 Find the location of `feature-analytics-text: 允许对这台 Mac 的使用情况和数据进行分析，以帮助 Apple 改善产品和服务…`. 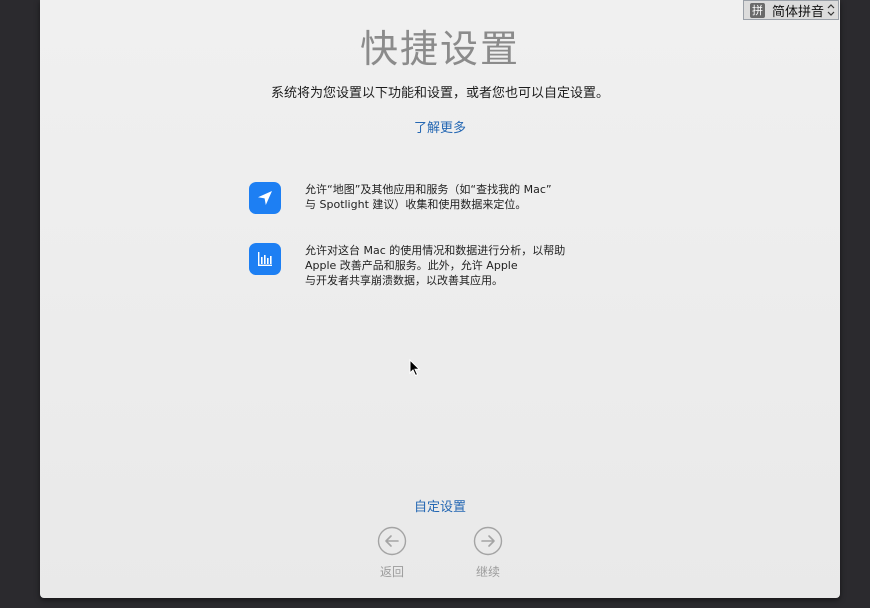

feature-analytics-text: 允许对这台 Mac 的使用情况和数据进行分析，以帮助 Apple 改善产品和服务… is located at coordinates (455, 265).